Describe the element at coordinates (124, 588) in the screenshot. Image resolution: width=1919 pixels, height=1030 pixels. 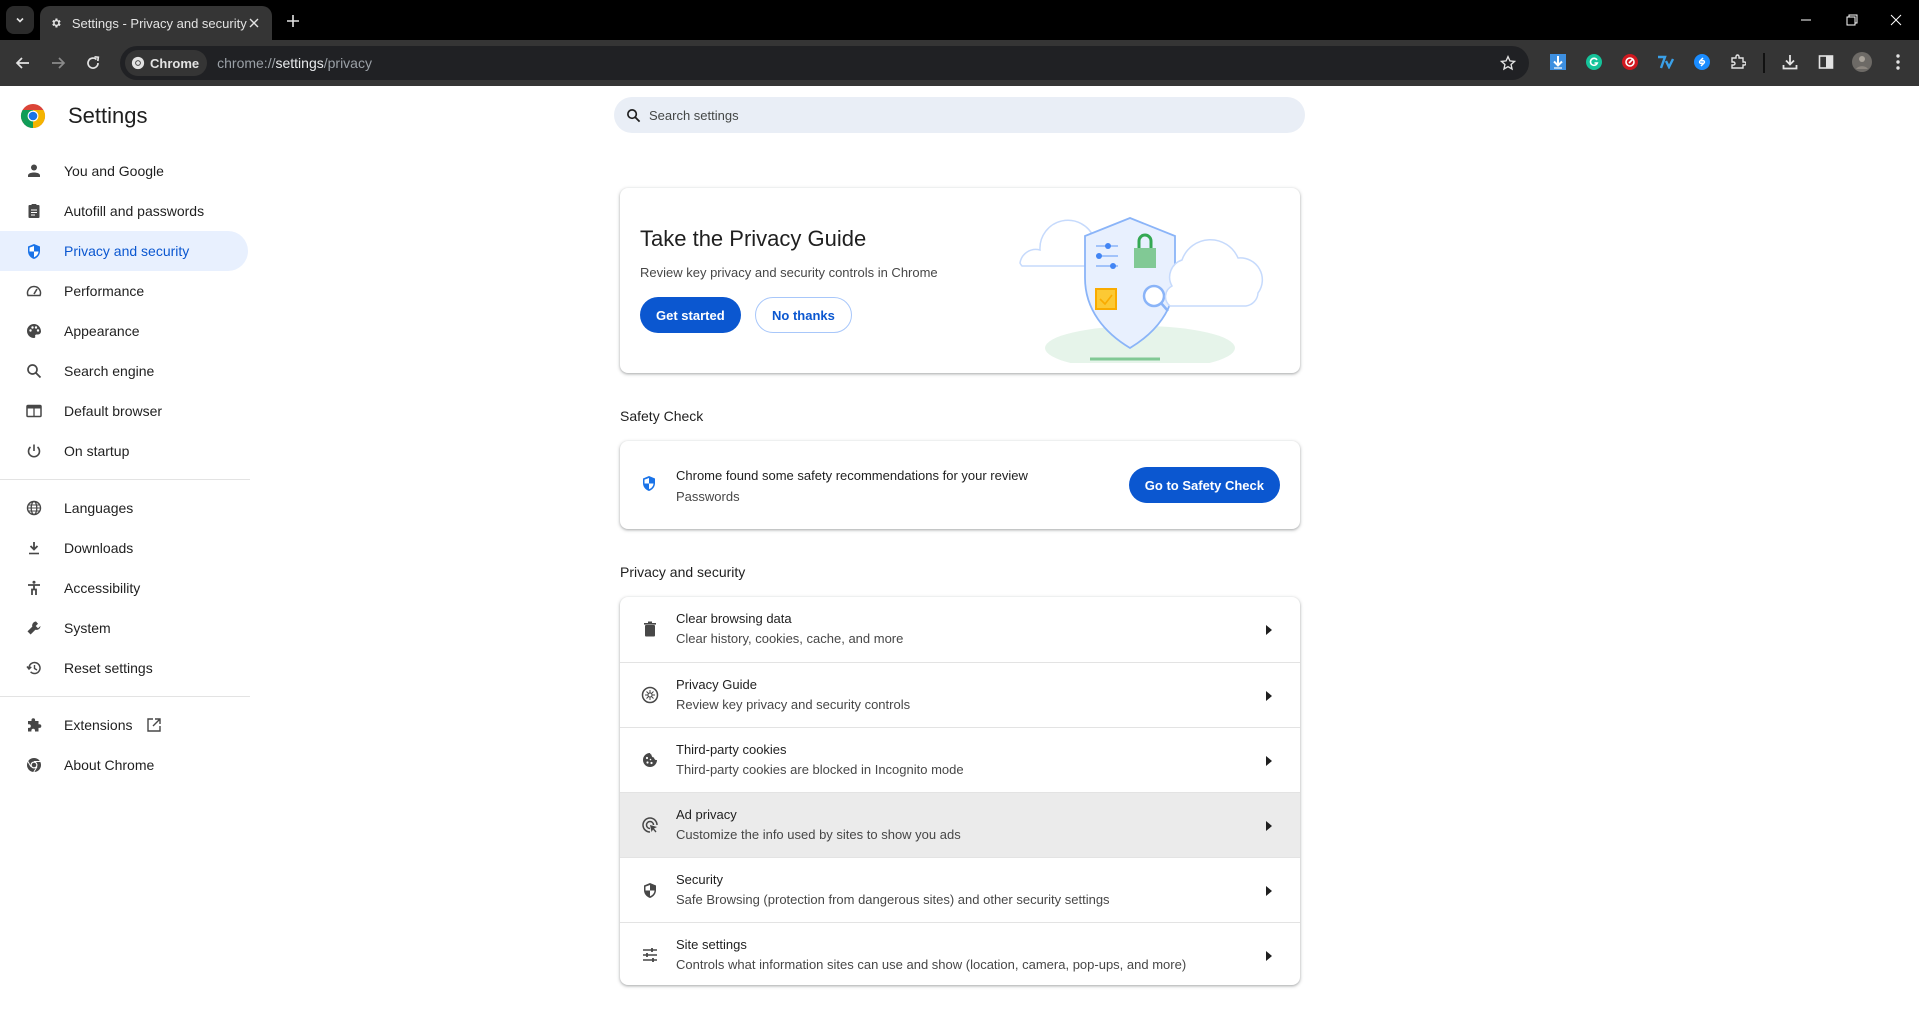
I see `sidebar-item-accessibility: Accessibility` at that location.